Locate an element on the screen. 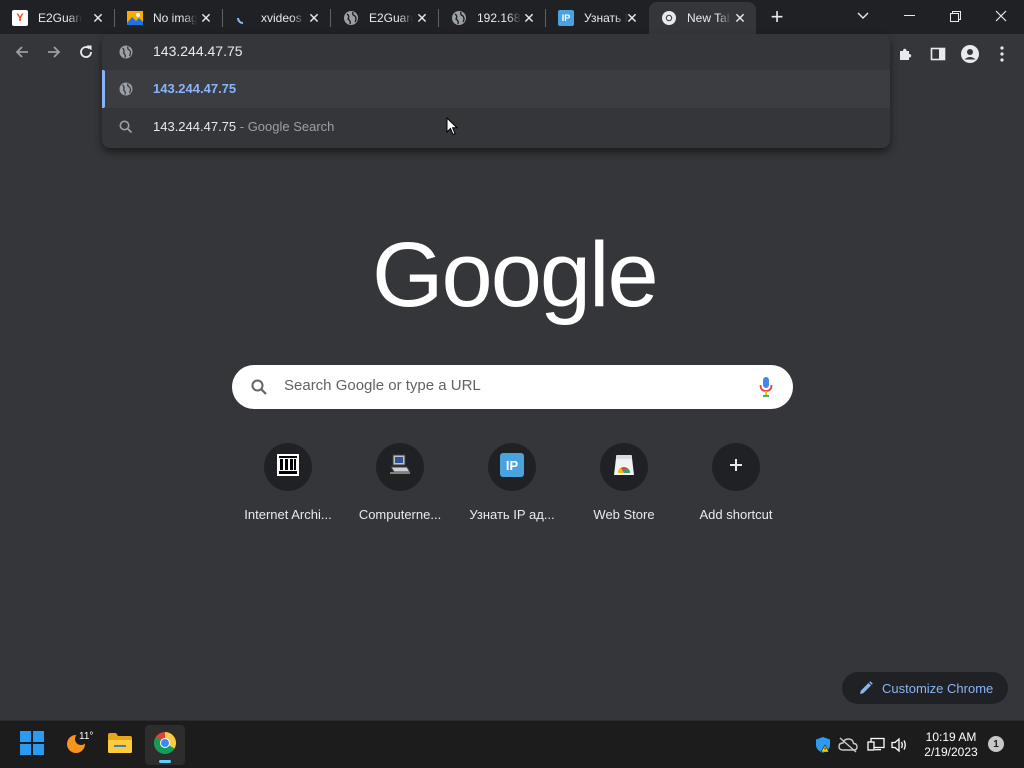 This screenshot has width=1024, height=768. tab-1: Y E2Guardian ✕ is located at coordinates (57, 18).